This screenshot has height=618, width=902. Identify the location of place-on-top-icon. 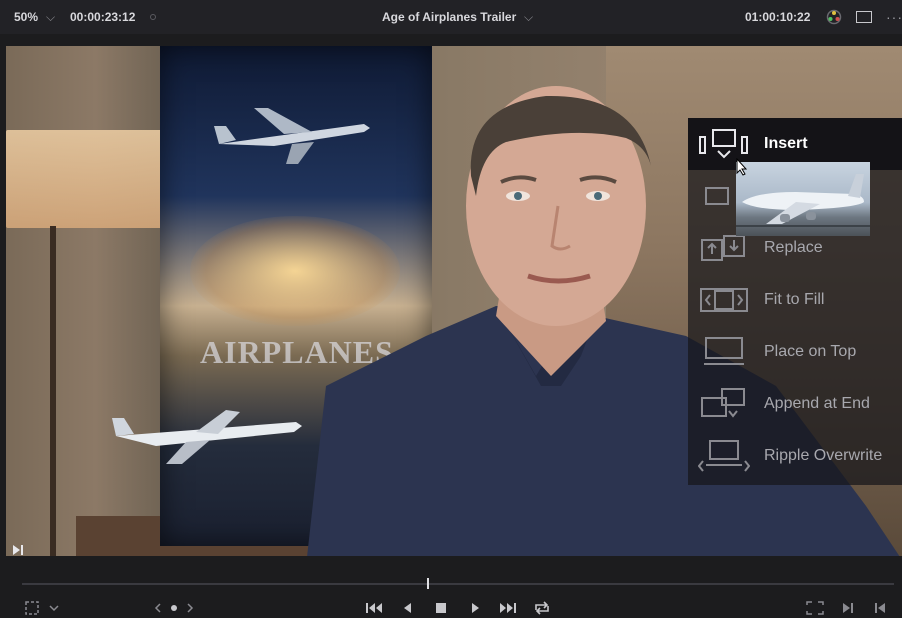
(724, 351).